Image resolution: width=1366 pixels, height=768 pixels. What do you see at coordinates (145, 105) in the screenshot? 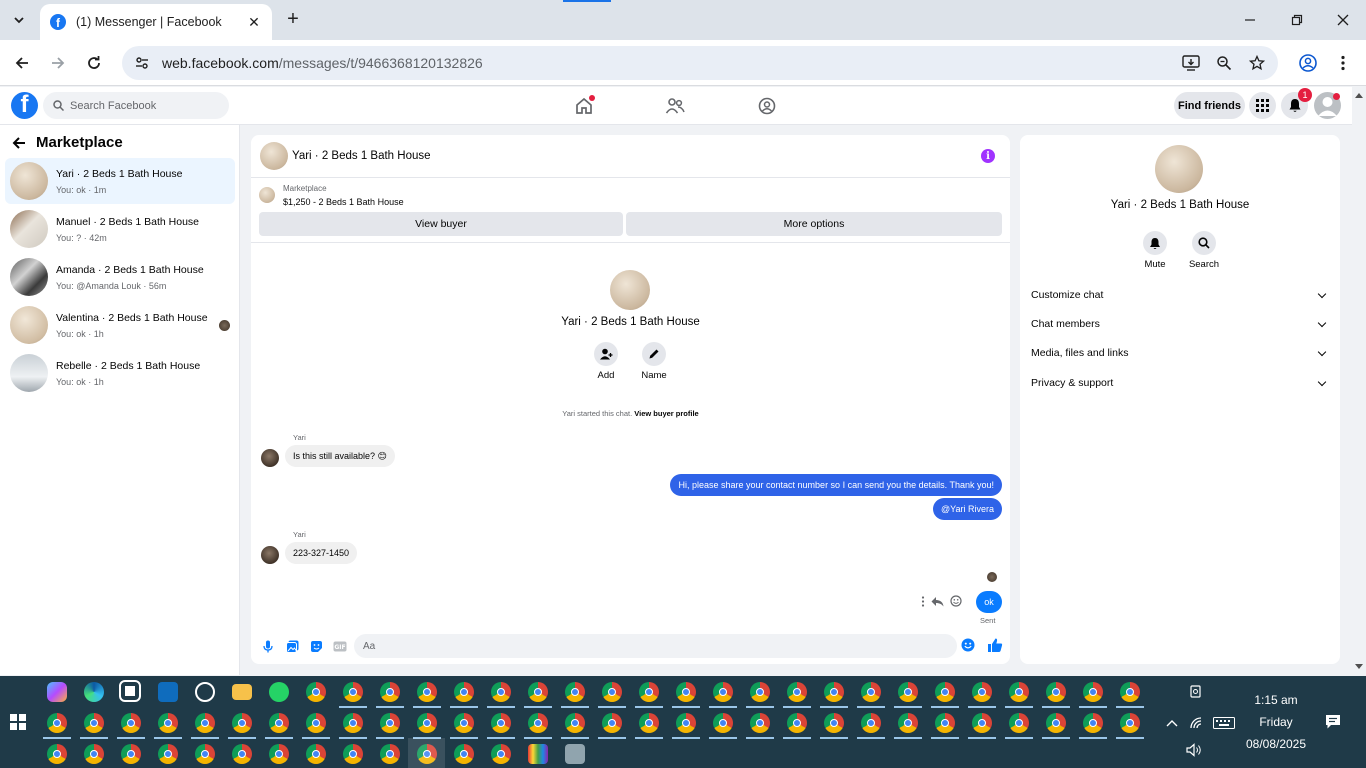
I see `search-input` at bounding box center [145, 105].